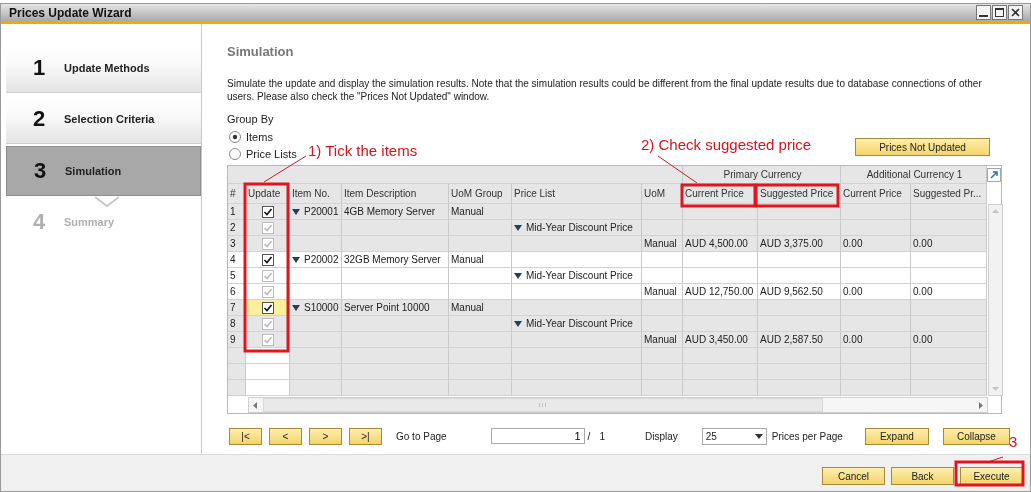  What do you see at coordinates (395, 194) in the screenshot?
I see `column-header: Item Description` at bounding box center [395, 194].